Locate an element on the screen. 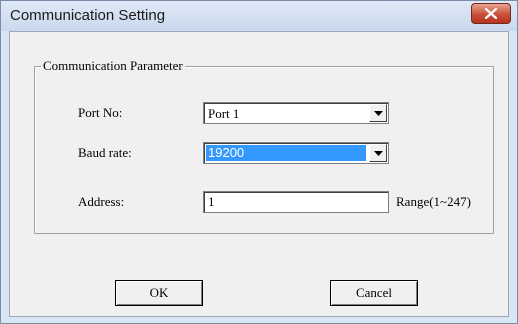  port-dropdown-button is located at coordinates (378, 113).